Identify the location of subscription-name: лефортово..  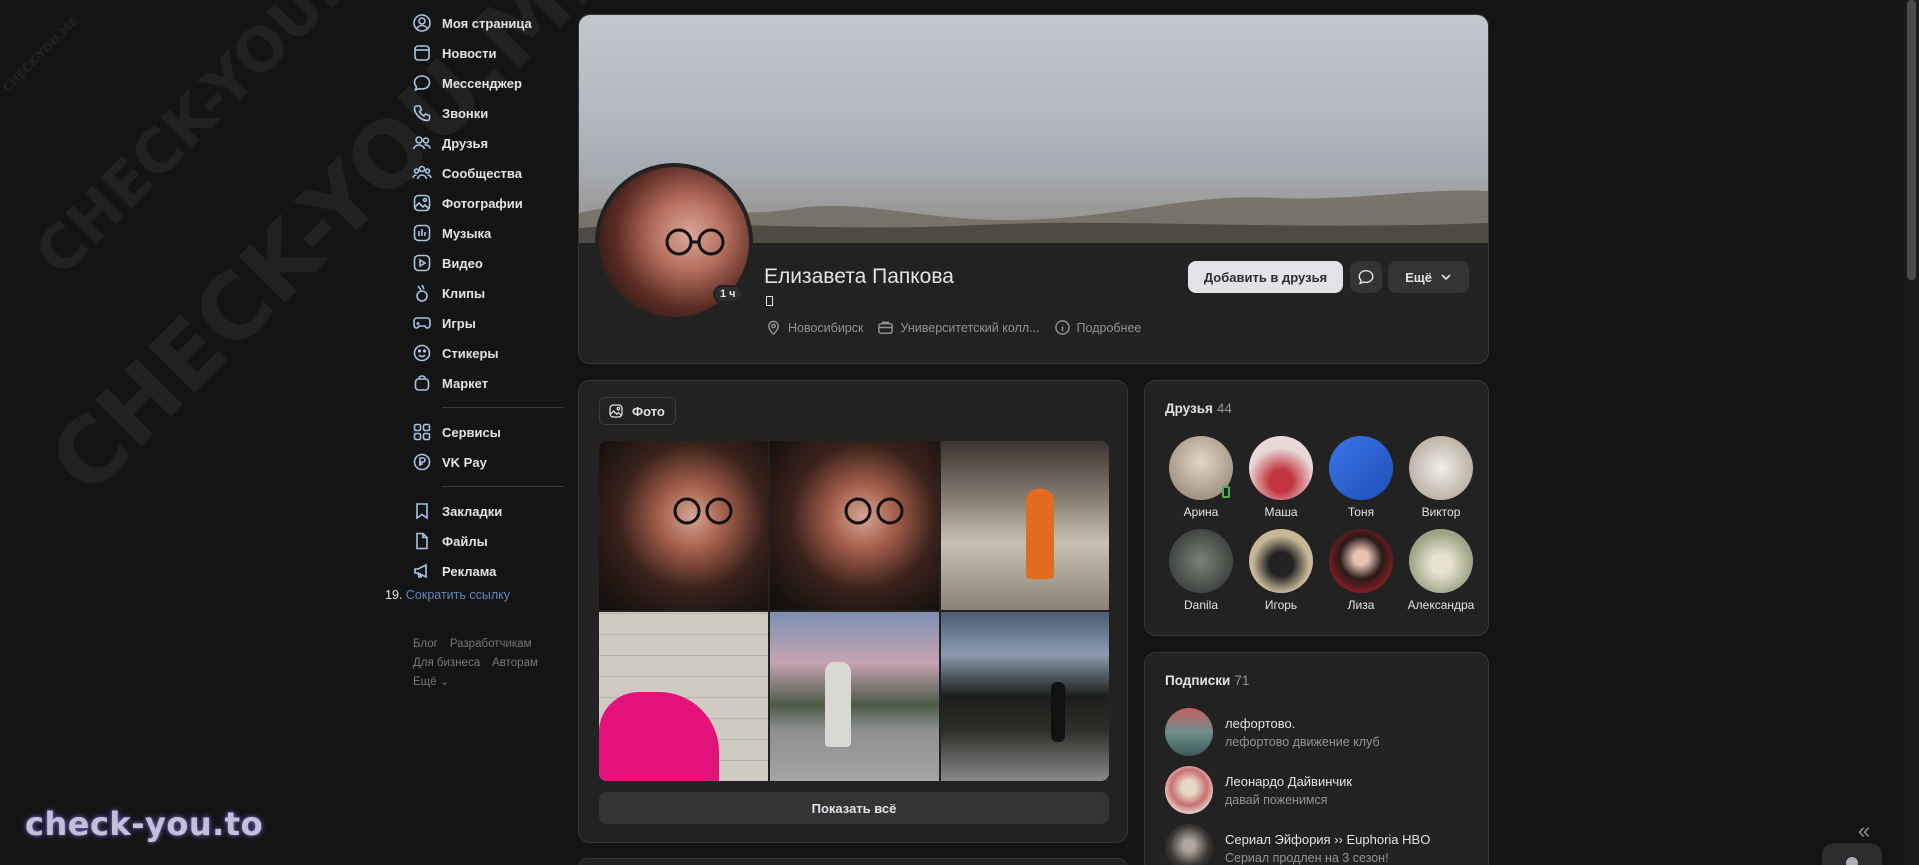
(1260, 723).